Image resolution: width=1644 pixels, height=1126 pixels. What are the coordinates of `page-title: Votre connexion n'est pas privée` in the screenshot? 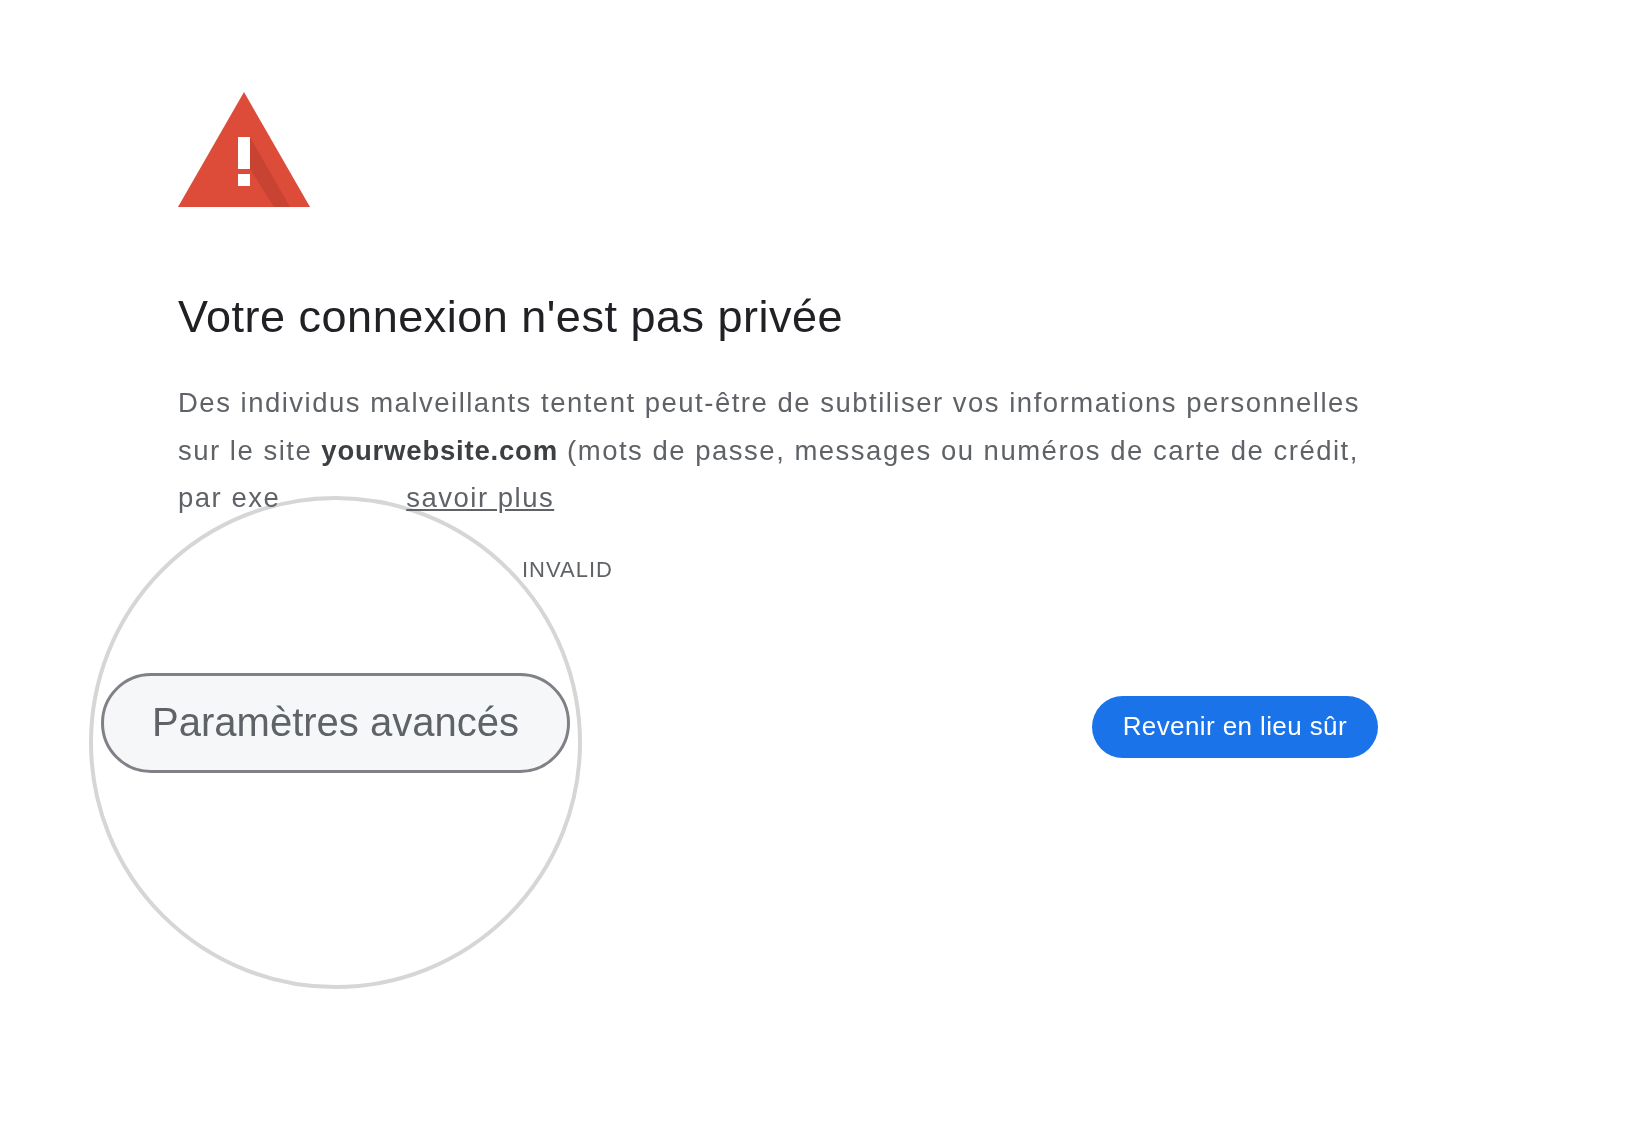 It's located at (510, 317).